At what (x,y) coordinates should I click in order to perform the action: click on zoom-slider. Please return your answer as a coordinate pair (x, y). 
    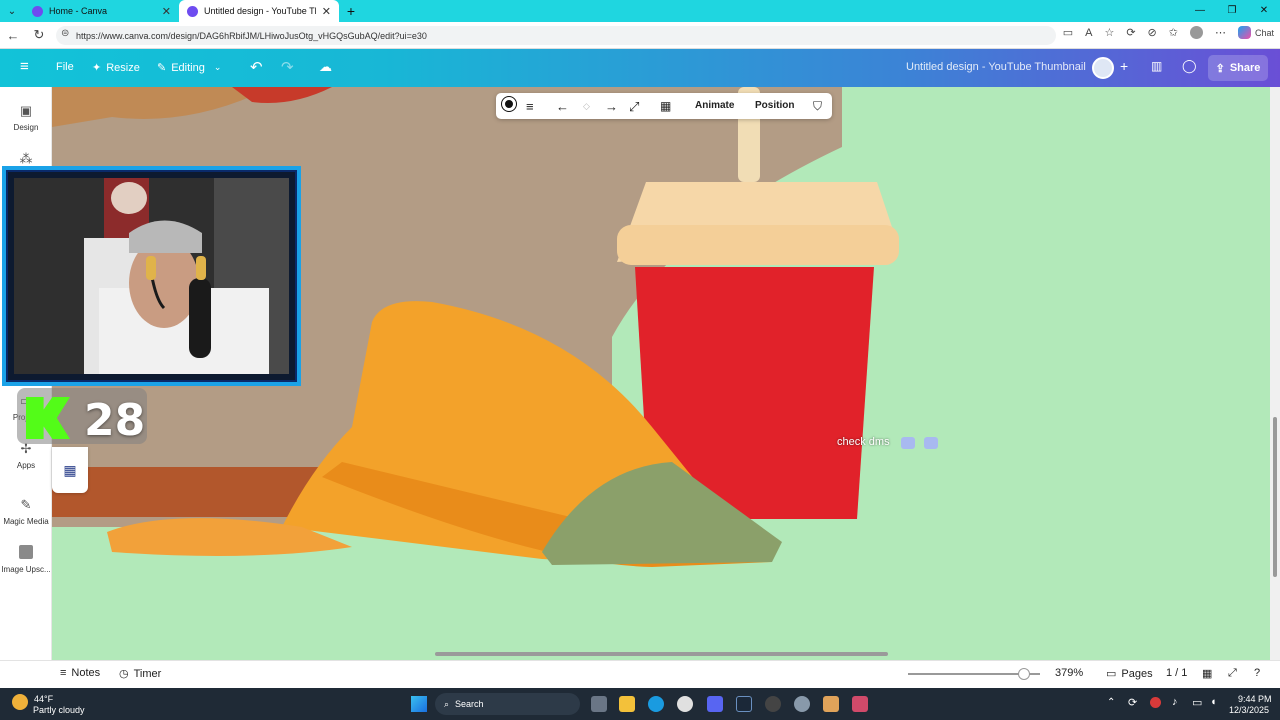
    Looking at the image, I should click on (974, 674).